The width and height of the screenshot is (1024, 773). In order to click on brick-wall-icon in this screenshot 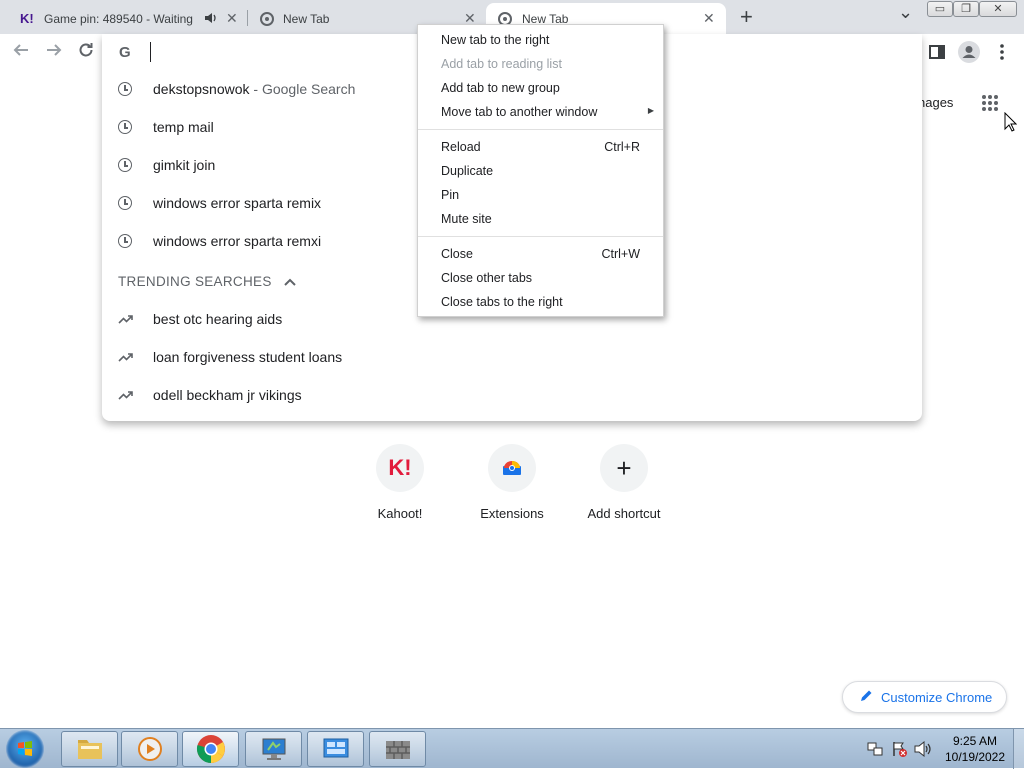, I will do `click(397, 750)`.